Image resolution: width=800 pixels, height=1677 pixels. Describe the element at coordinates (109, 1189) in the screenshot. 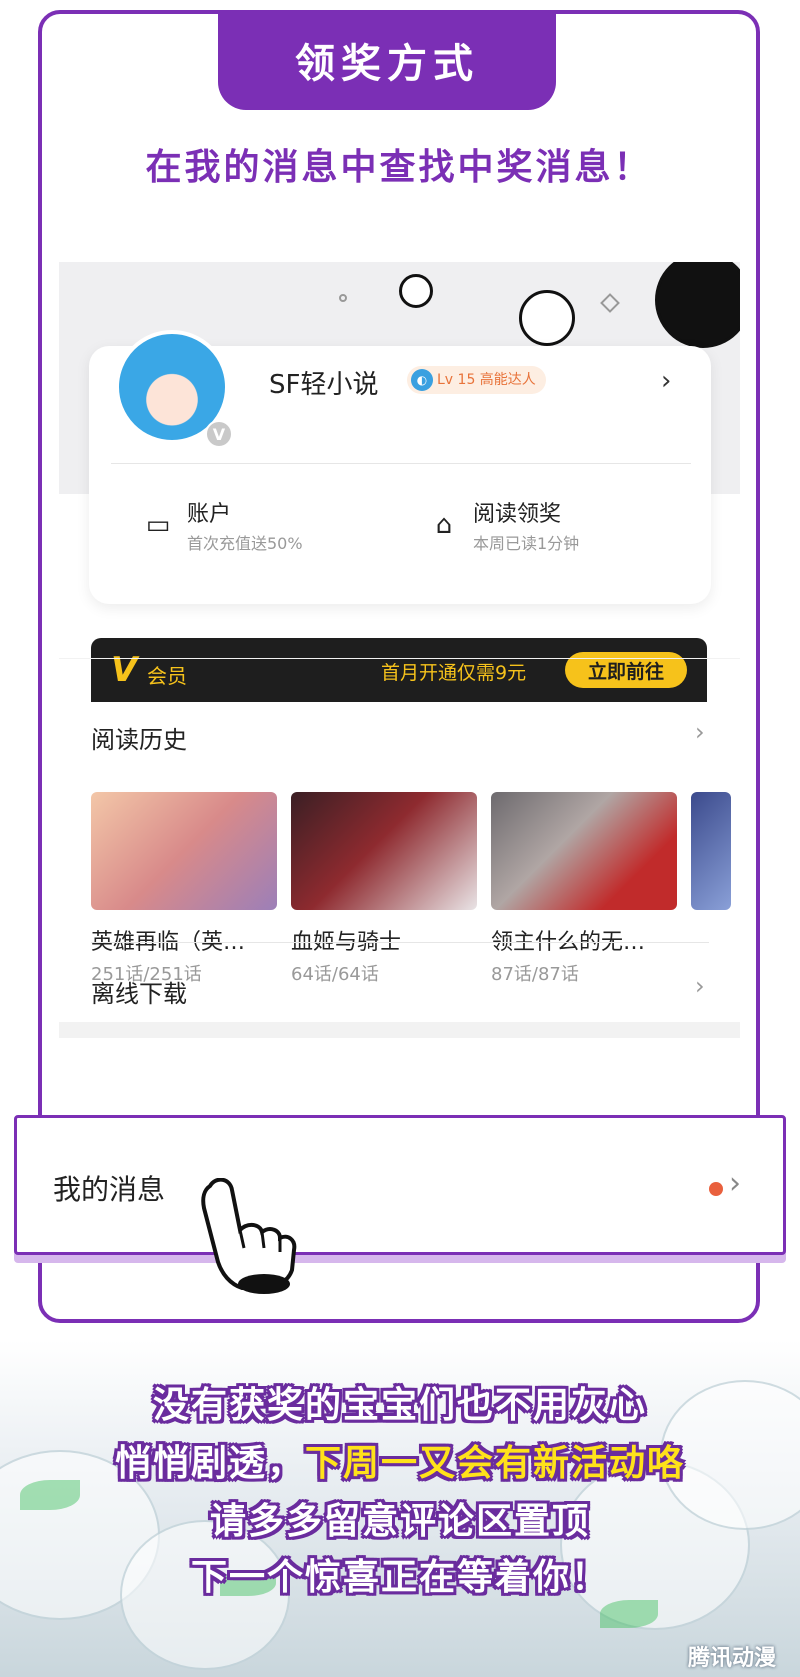

I see `my-messages-label: 我的消息` at that location.